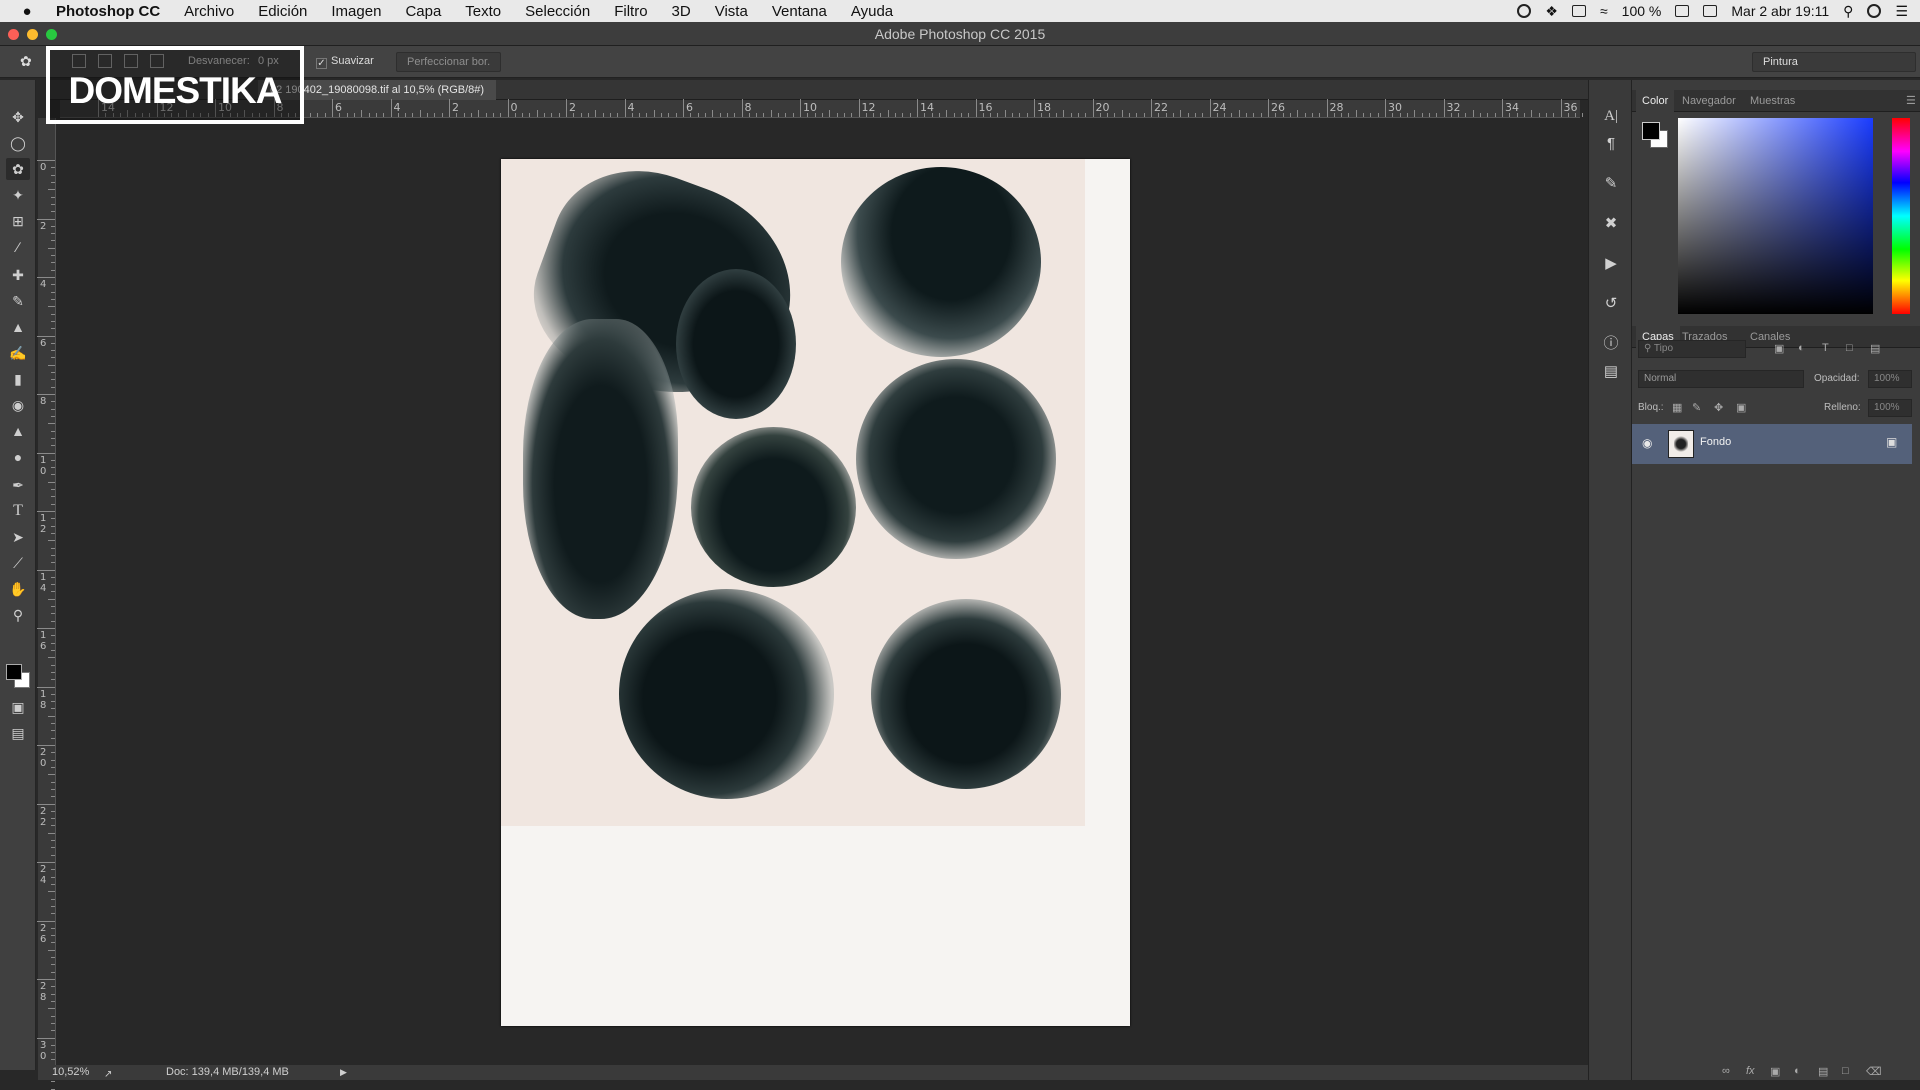  What do you see at coordinates (1848, 11) in the screenshot?
I see `spotlight-search-icon: ⚲` at bounding box center [1848, 11].